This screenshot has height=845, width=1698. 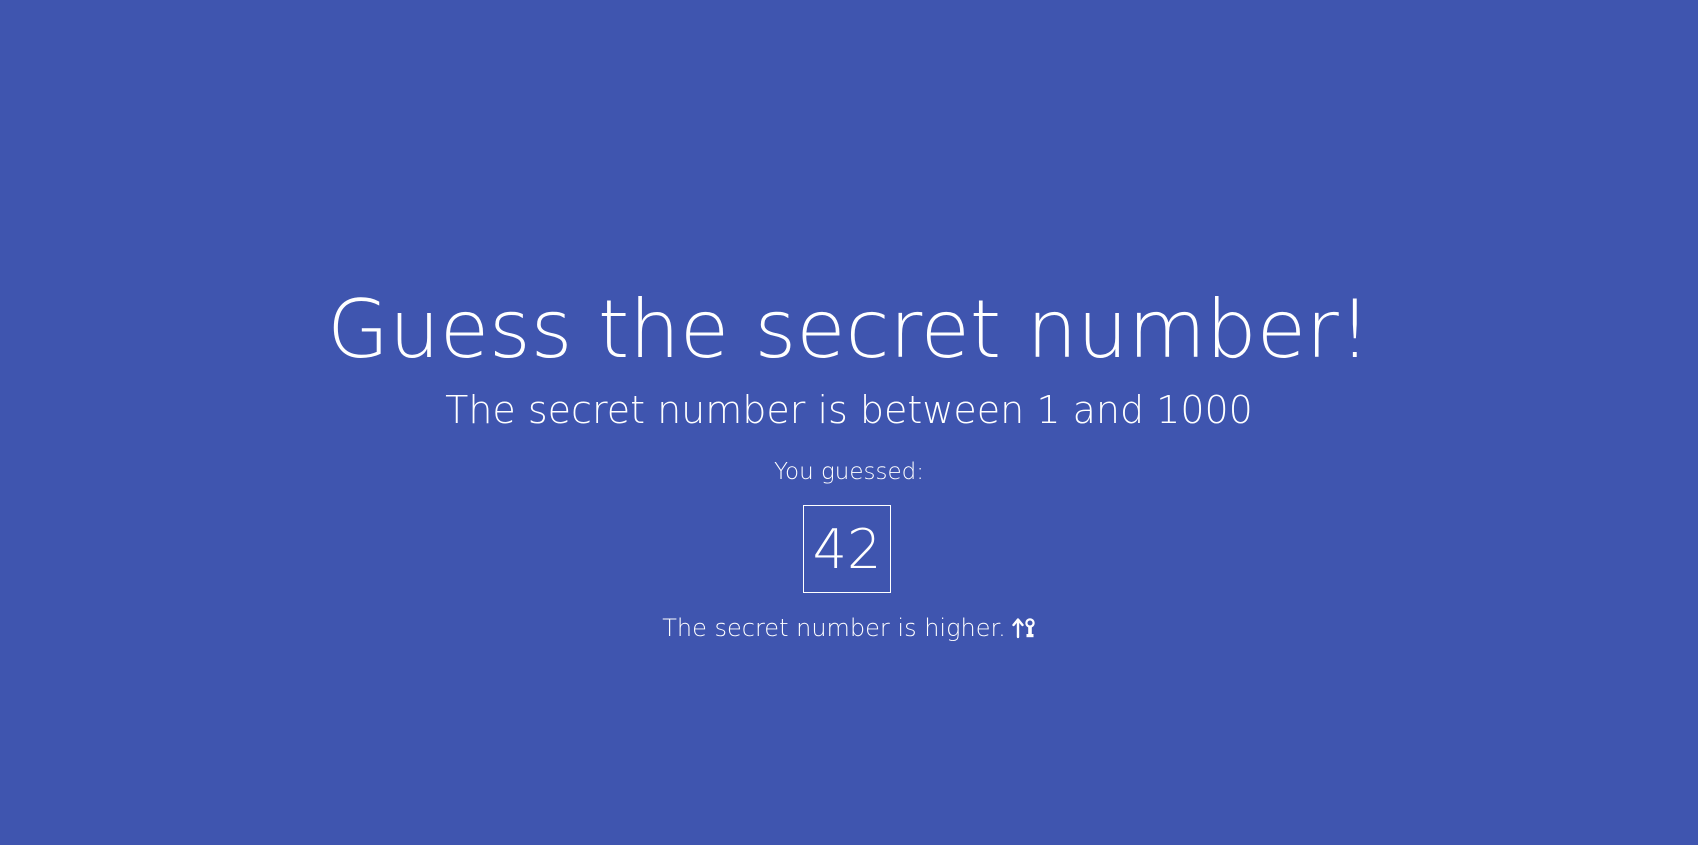 I want to click on guess-value-box: 42, so click(x=847, y=549).